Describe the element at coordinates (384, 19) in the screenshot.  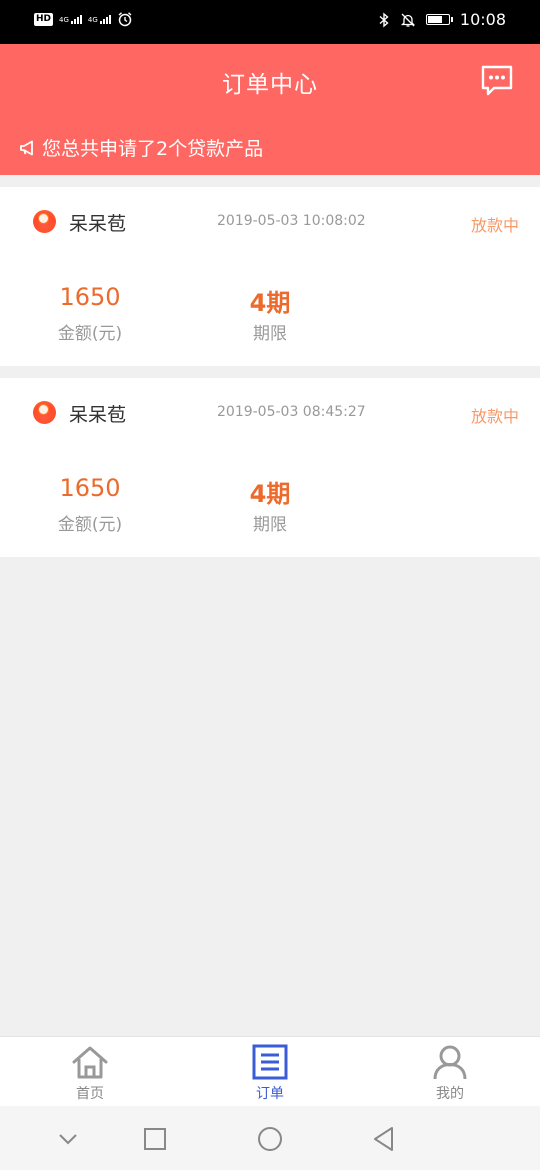
I see `bluetooth-icon` at that location.